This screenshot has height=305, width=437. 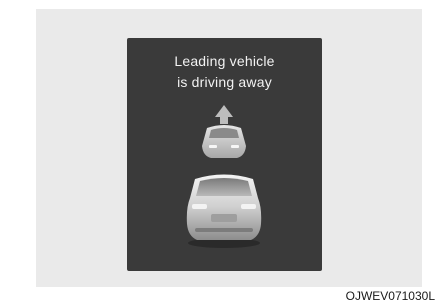 What do you see at coordinates (224, 141) in the screenshot?
I see `leading-vehicle-icon` at bounding box center [224, 141].